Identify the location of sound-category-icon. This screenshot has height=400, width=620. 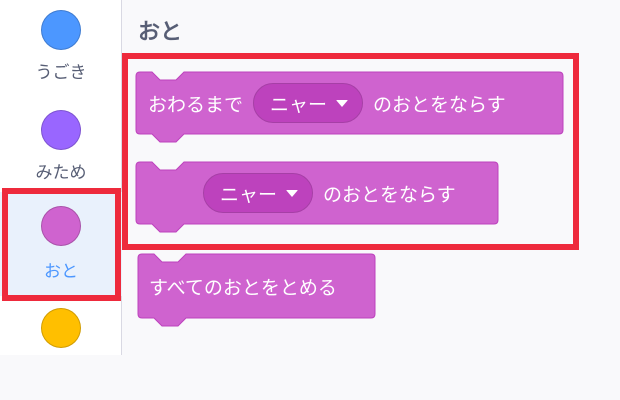
(61, 226).